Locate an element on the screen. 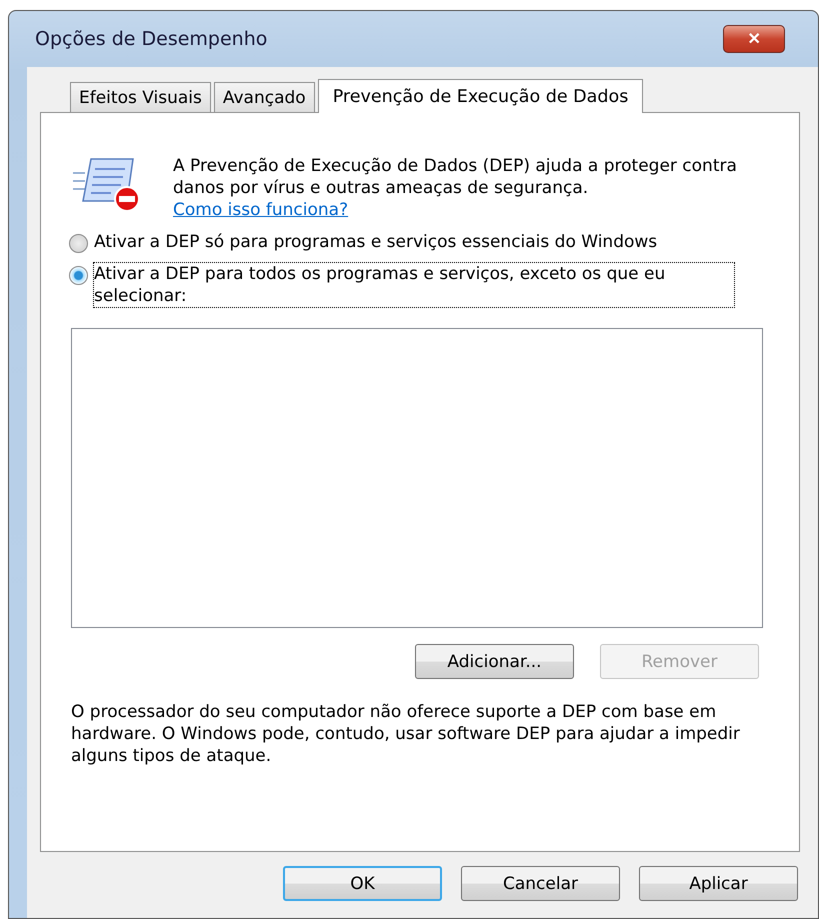 The image size is (819, 919). tab: Avançado is located at coordinates (264, 97).